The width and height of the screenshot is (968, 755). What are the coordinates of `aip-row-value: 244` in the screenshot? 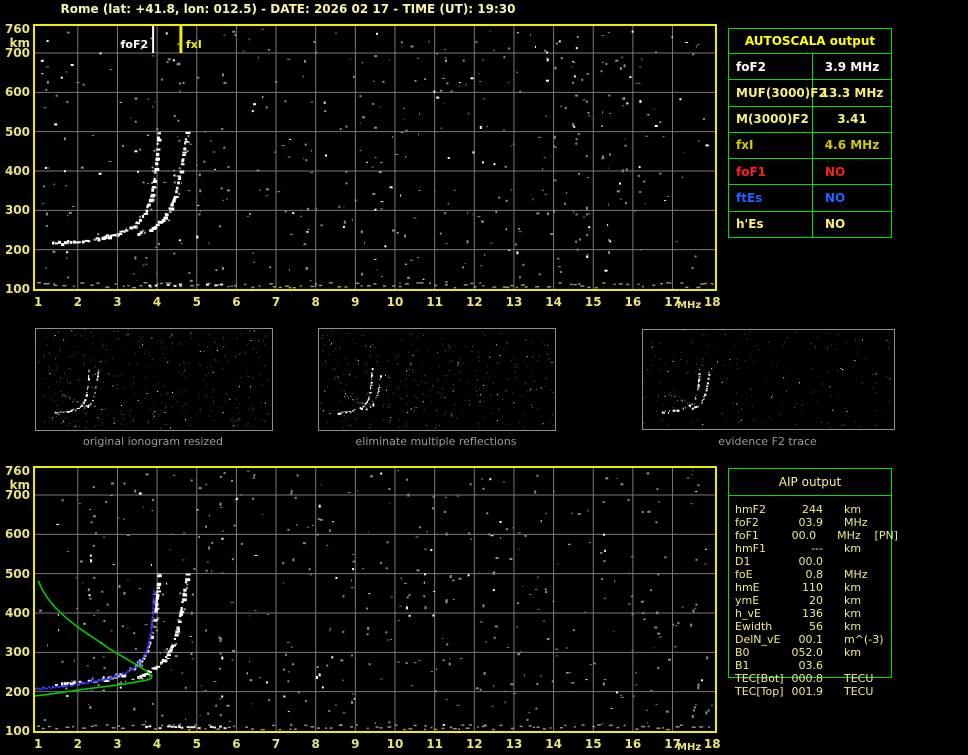 It's located at (812, 509).